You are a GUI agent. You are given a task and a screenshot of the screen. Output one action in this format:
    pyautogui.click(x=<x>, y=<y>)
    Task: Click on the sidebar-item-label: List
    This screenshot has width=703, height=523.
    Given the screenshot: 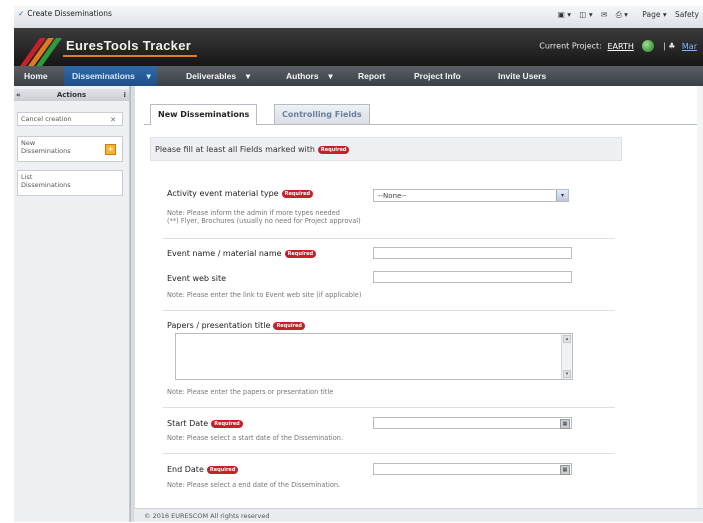 What is the action you would take?
    pyautogui.click(x=27, y=177)
    